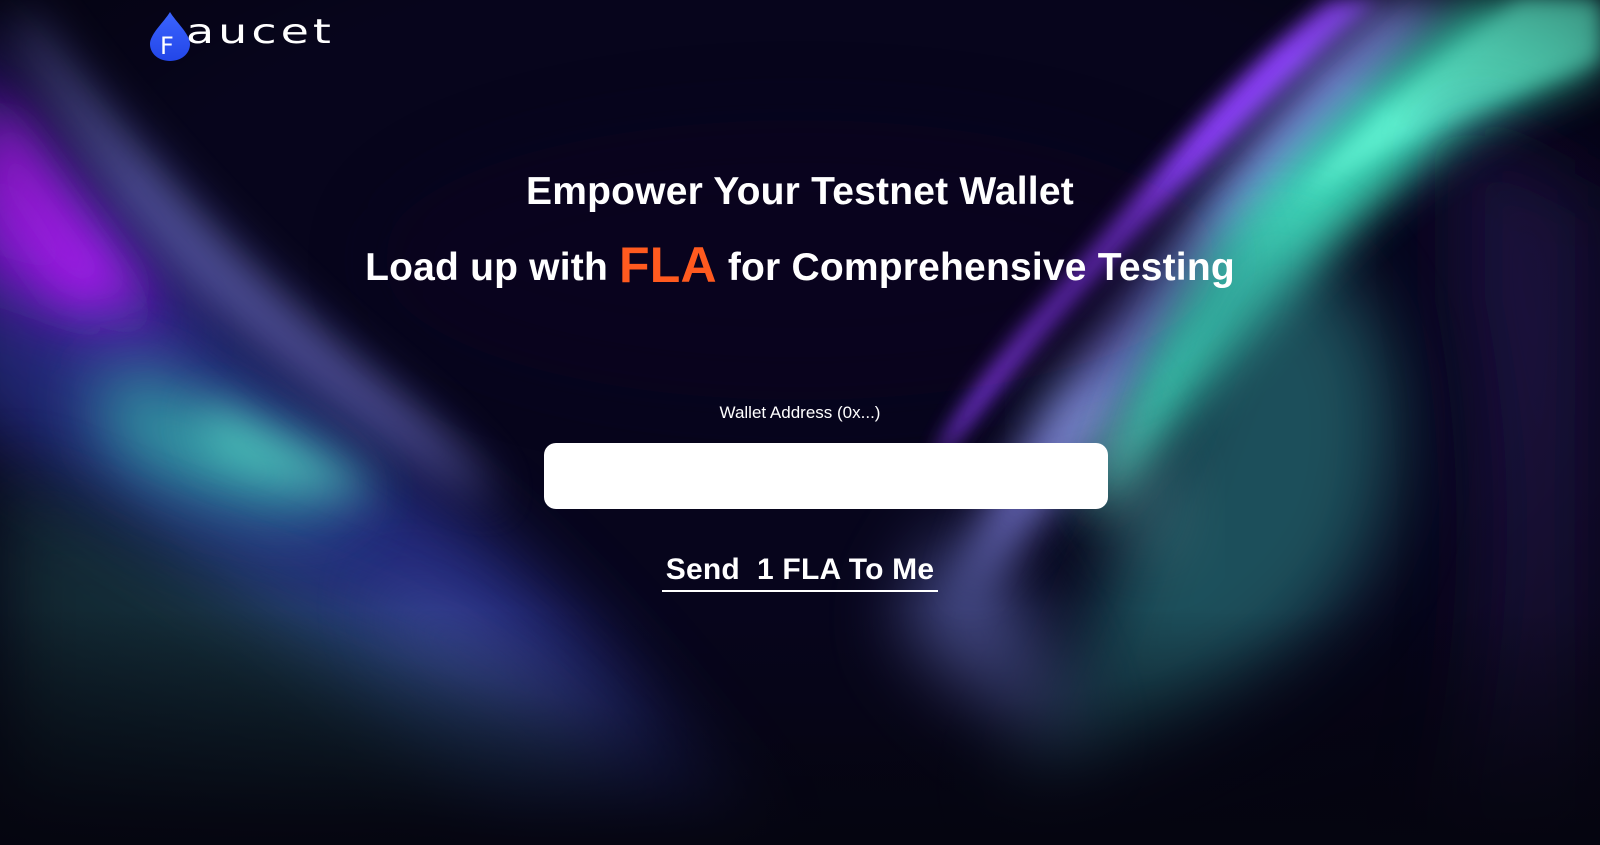  Describe the element at coordinates (800, 191) in the screenshot. I see `hero-title: Empower Your Testnet Wallet` at that location.